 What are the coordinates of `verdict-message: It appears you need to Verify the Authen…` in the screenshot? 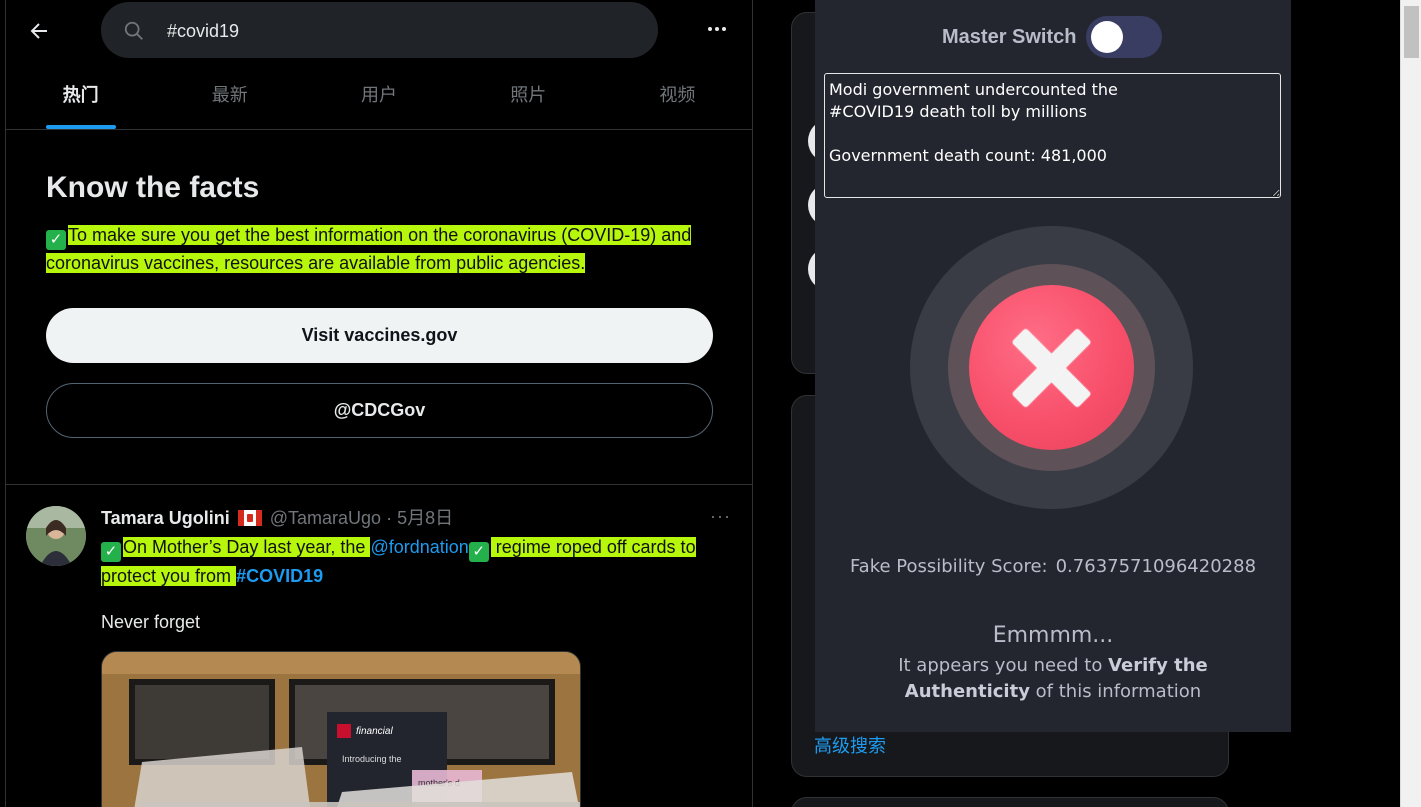 It's located at (1053, 679).